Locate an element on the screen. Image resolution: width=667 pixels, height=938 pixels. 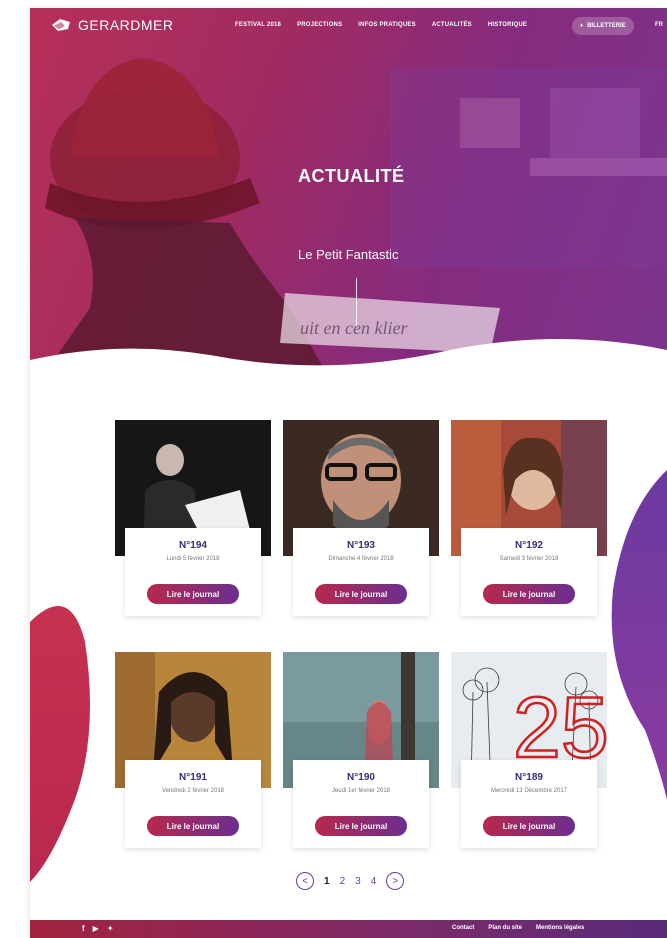
left-decor-blob is located at coordinates (60, 744).